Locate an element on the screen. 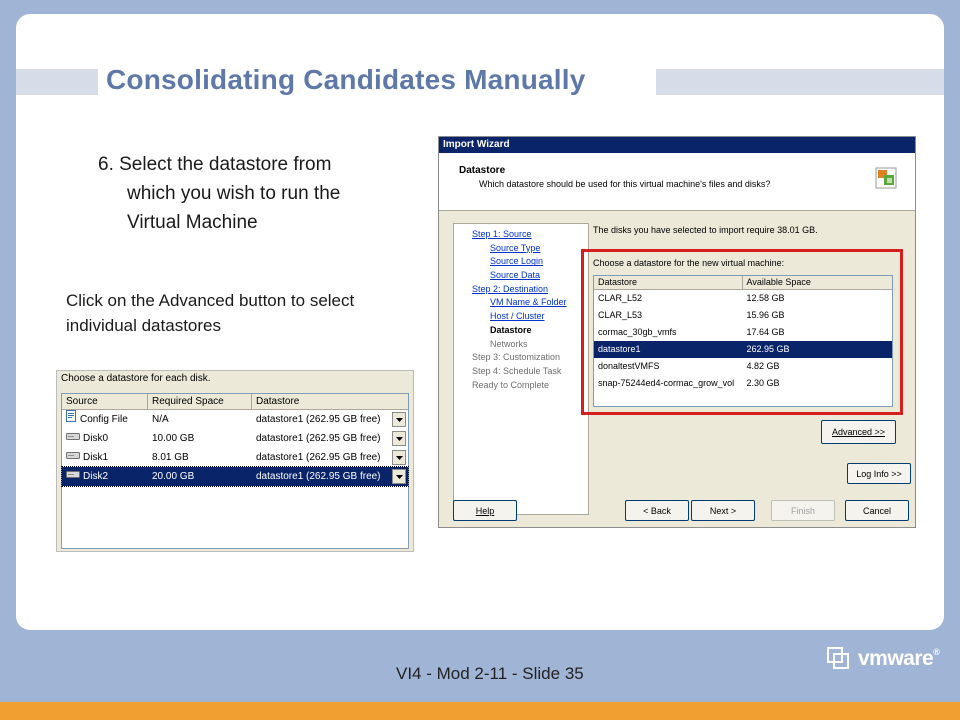 The width and height of the screenshot is (960, 720). back-button-label: < Back is located at coordinates (657, 510).